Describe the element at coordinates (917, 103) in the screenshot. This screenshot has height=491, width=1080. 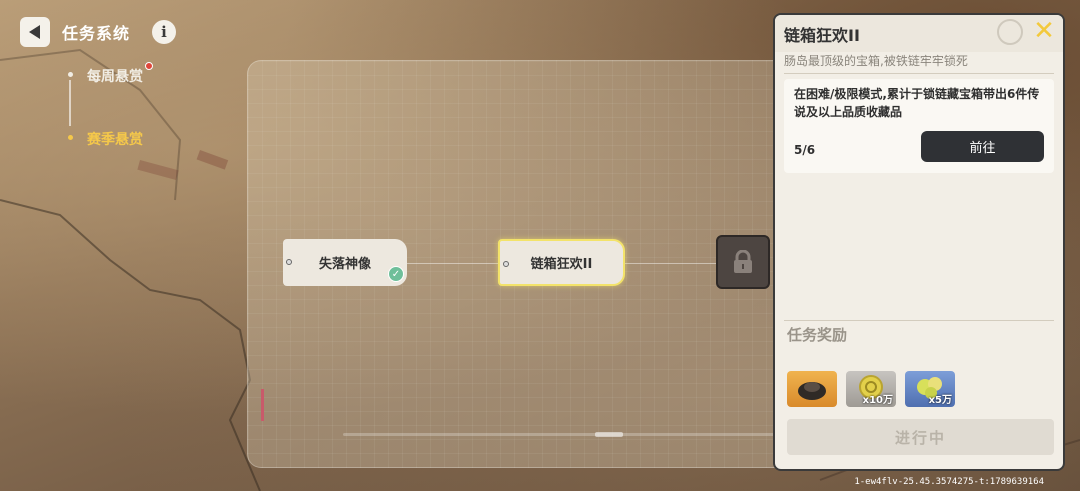
I see `task-description: 在困难/极限模式,累计于锁链藏宝箱带出6件传说及以上品质收藏品` at that location.